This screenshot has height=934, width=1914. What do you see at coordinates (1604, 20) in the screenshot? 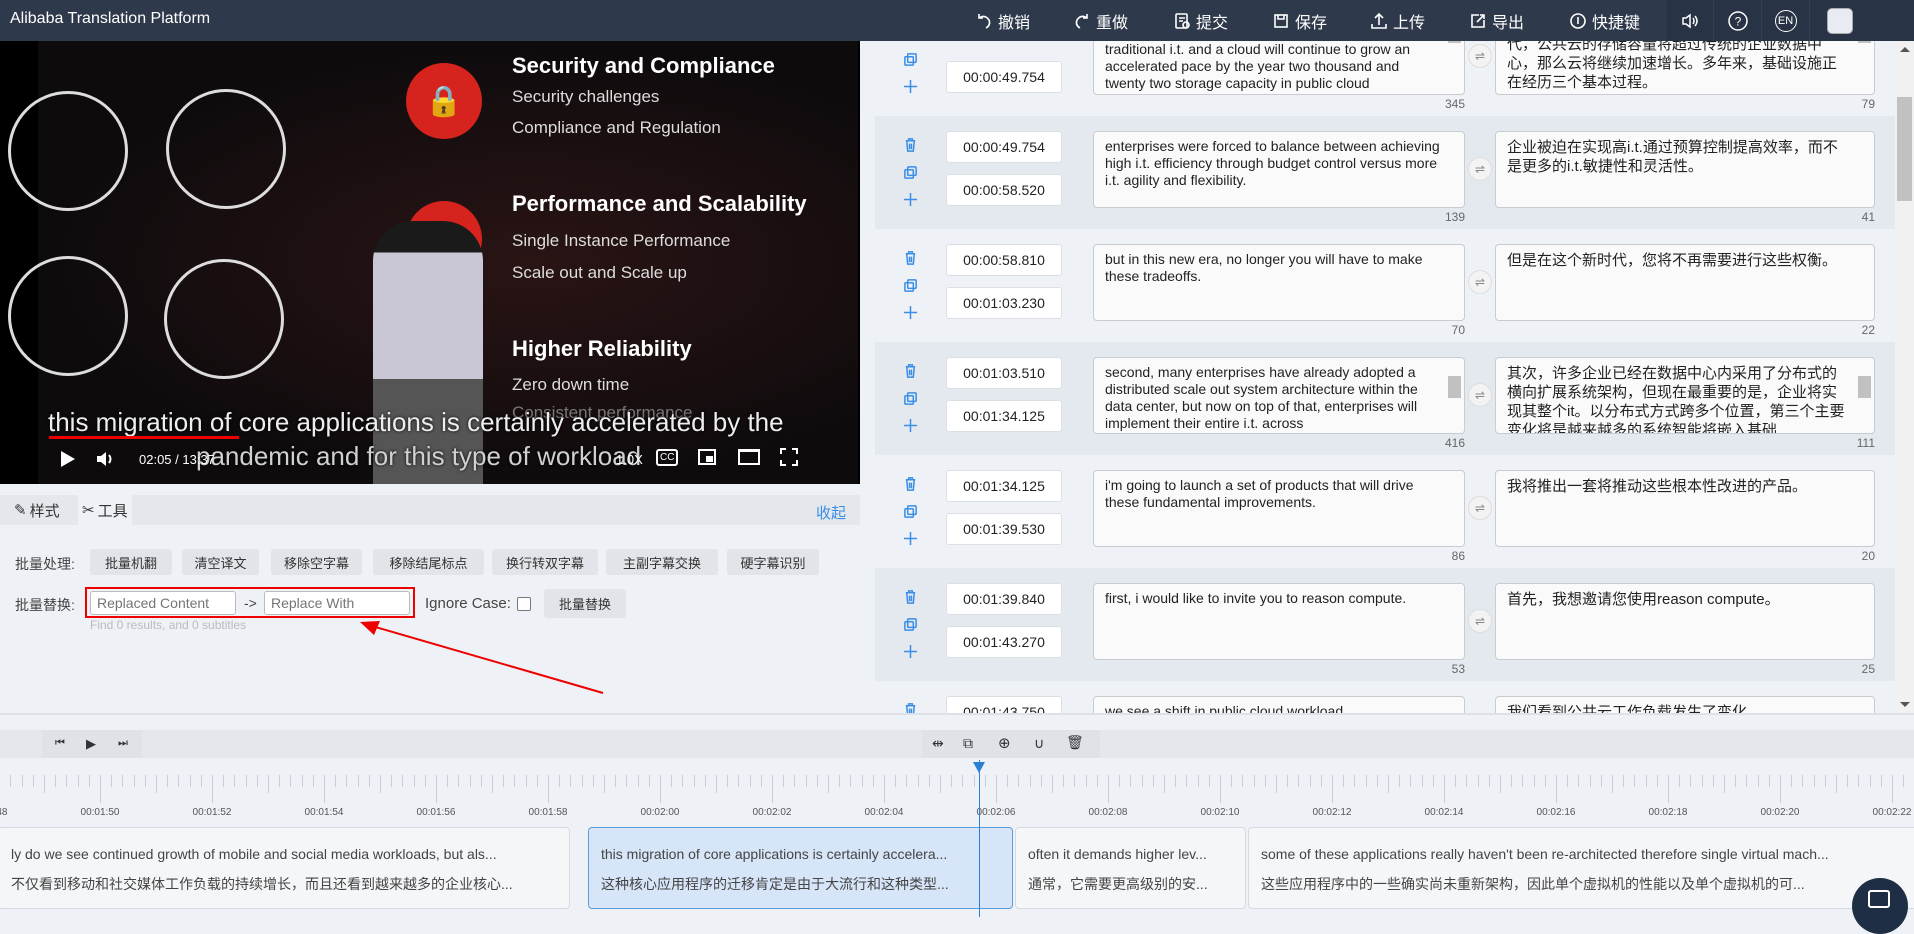
I see `shortcuts-button: 快捷键` at bounding box center [1604, 20].